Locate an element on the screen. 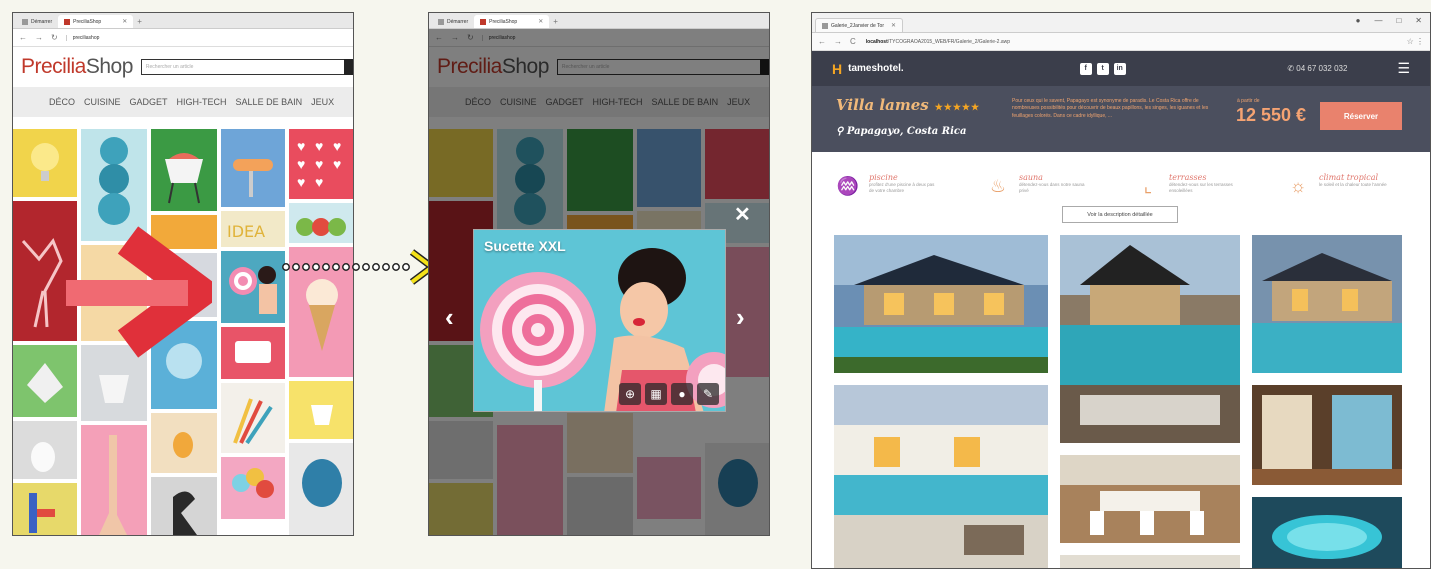 This screenshot has width=1431, height=569. menu-item-cuisine: CUISINE is located at coordinates (102, 102).